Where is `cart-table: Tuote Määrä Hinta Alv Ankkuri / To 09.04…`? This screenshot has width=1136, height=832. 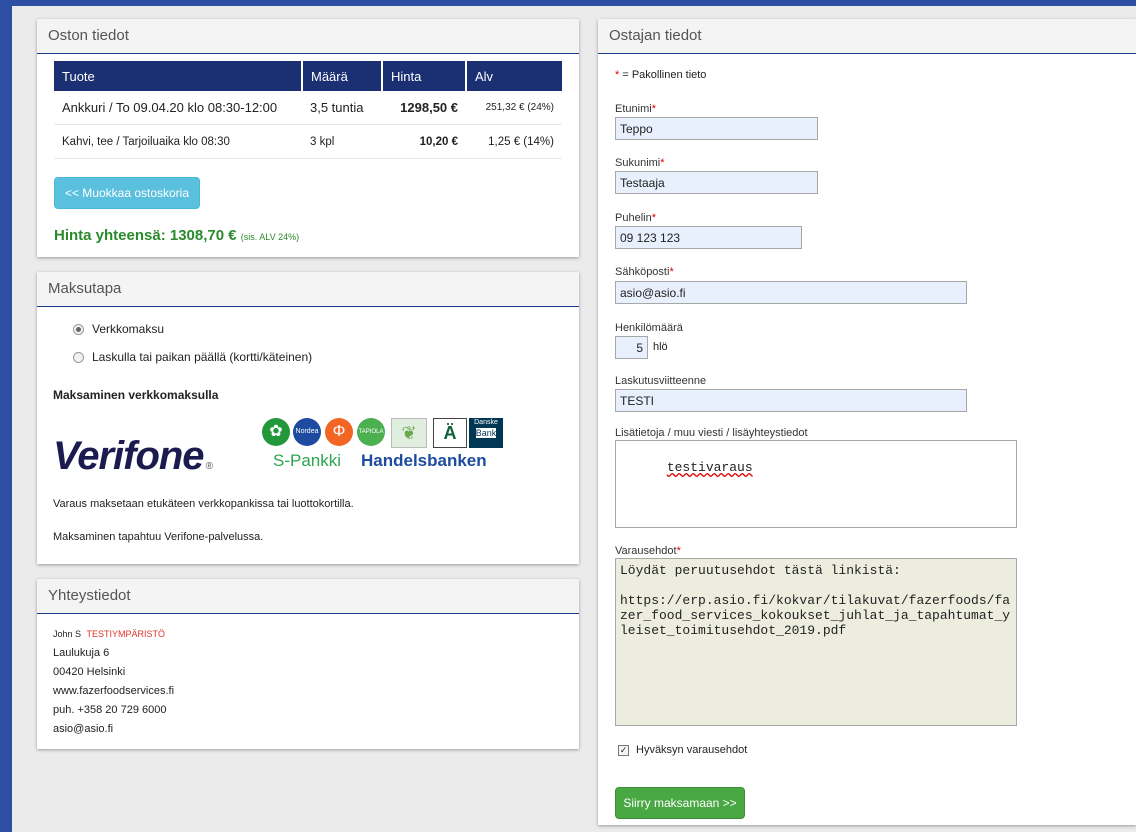
cart-table: Tuote Määrä Hinta Alv Ankkuri / To 09.04… is located at coordinates (308, 110).